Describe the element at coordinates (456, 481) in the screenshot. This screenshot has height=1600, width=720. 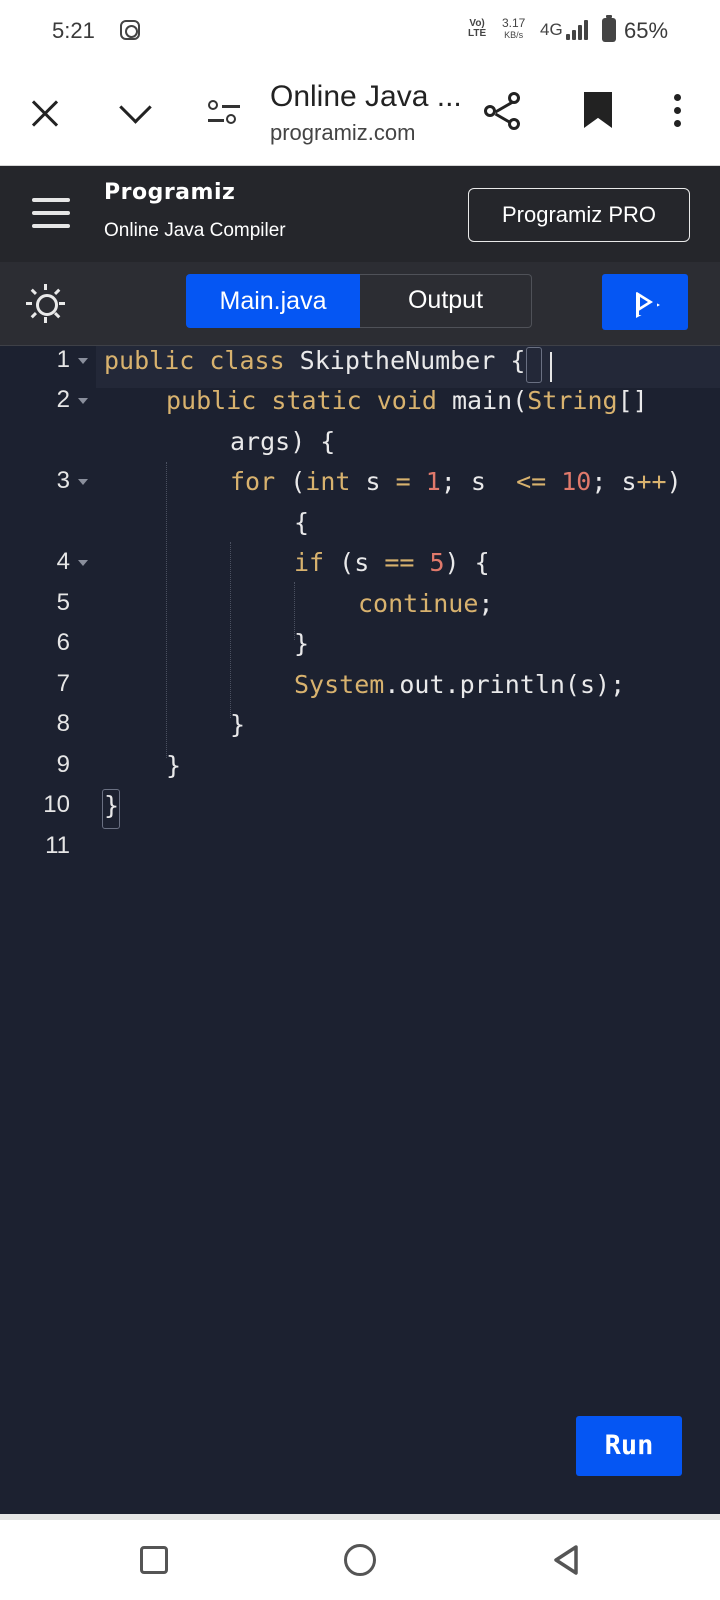
I see `code-line-3: for (int s = 1; s <= 10; s++)` at that location.